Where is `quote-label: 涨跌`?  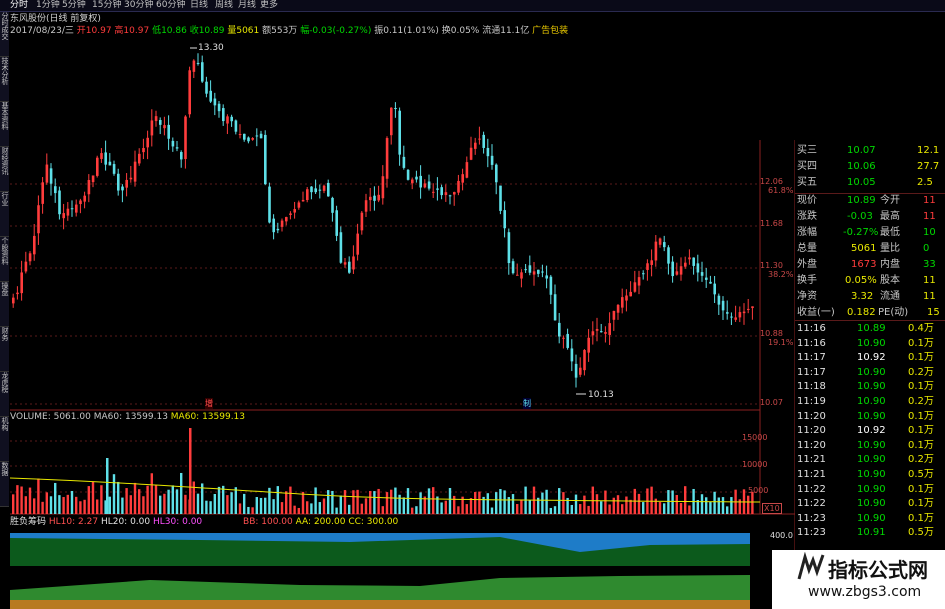 quote-label: 涨跌 is located at coordinates (807, 216).